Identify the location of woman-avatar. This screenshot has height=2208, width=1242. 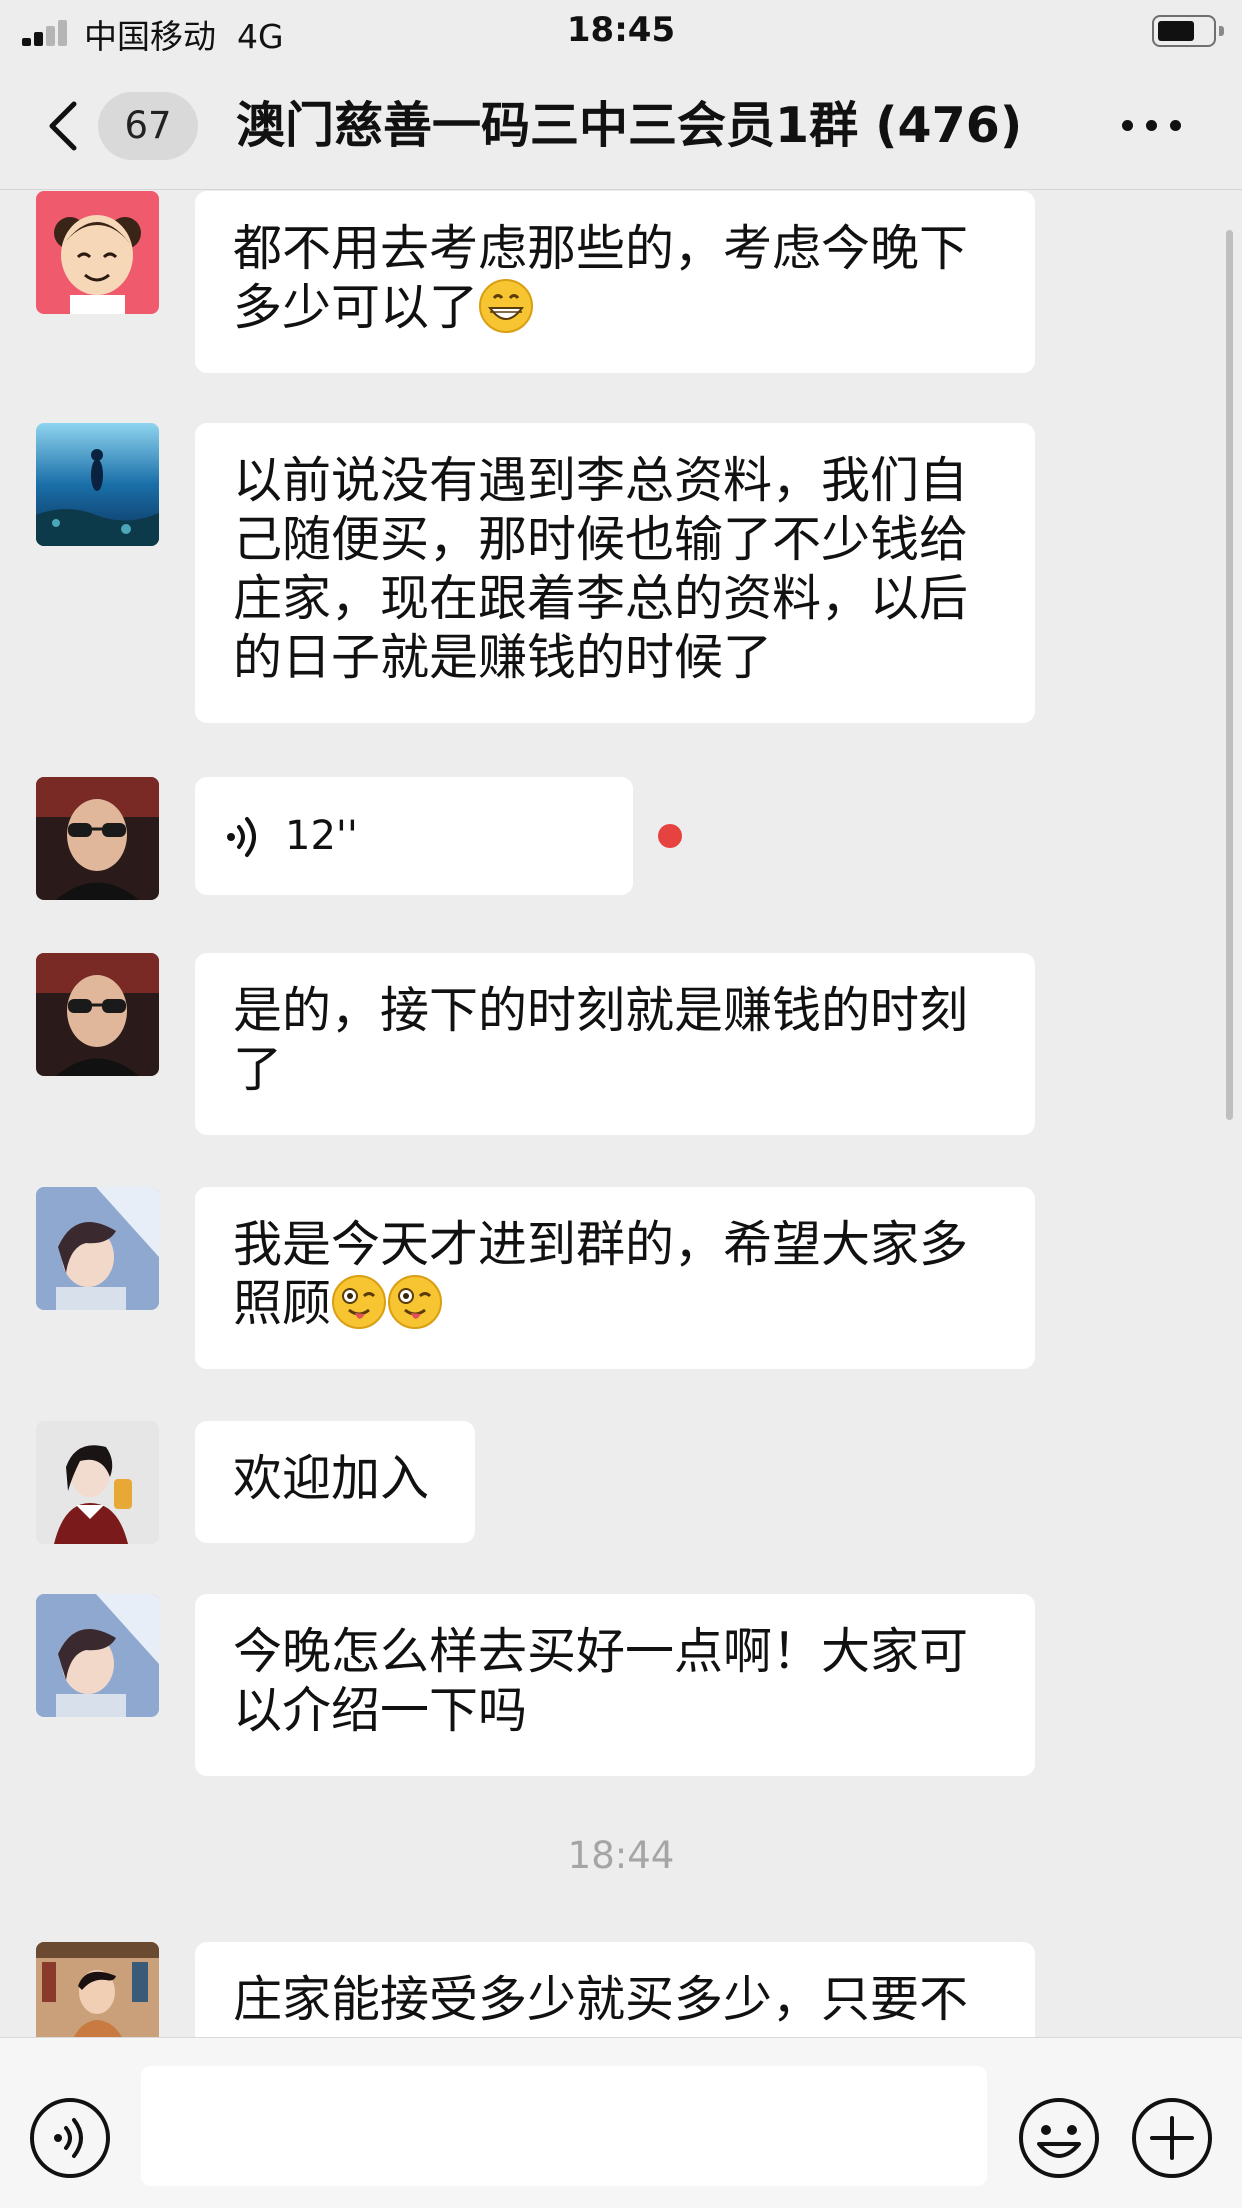
(97, 1482).